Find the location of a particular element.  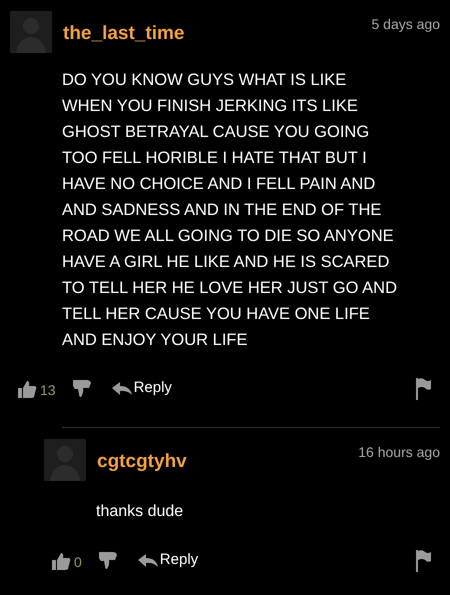

timestamp: 5 days ago is located at coordinates (406, 24).